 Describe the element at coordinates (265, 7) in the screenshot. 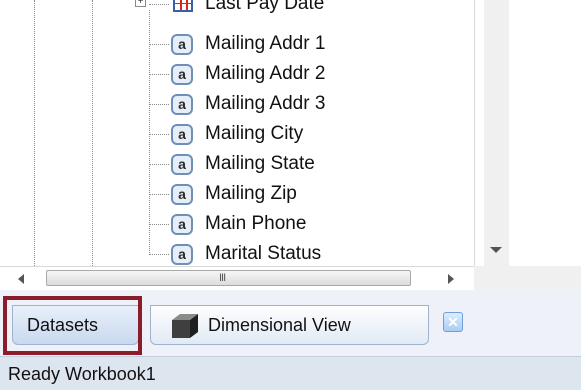

I see `tree-item-label: Last Pay Date` at that location.